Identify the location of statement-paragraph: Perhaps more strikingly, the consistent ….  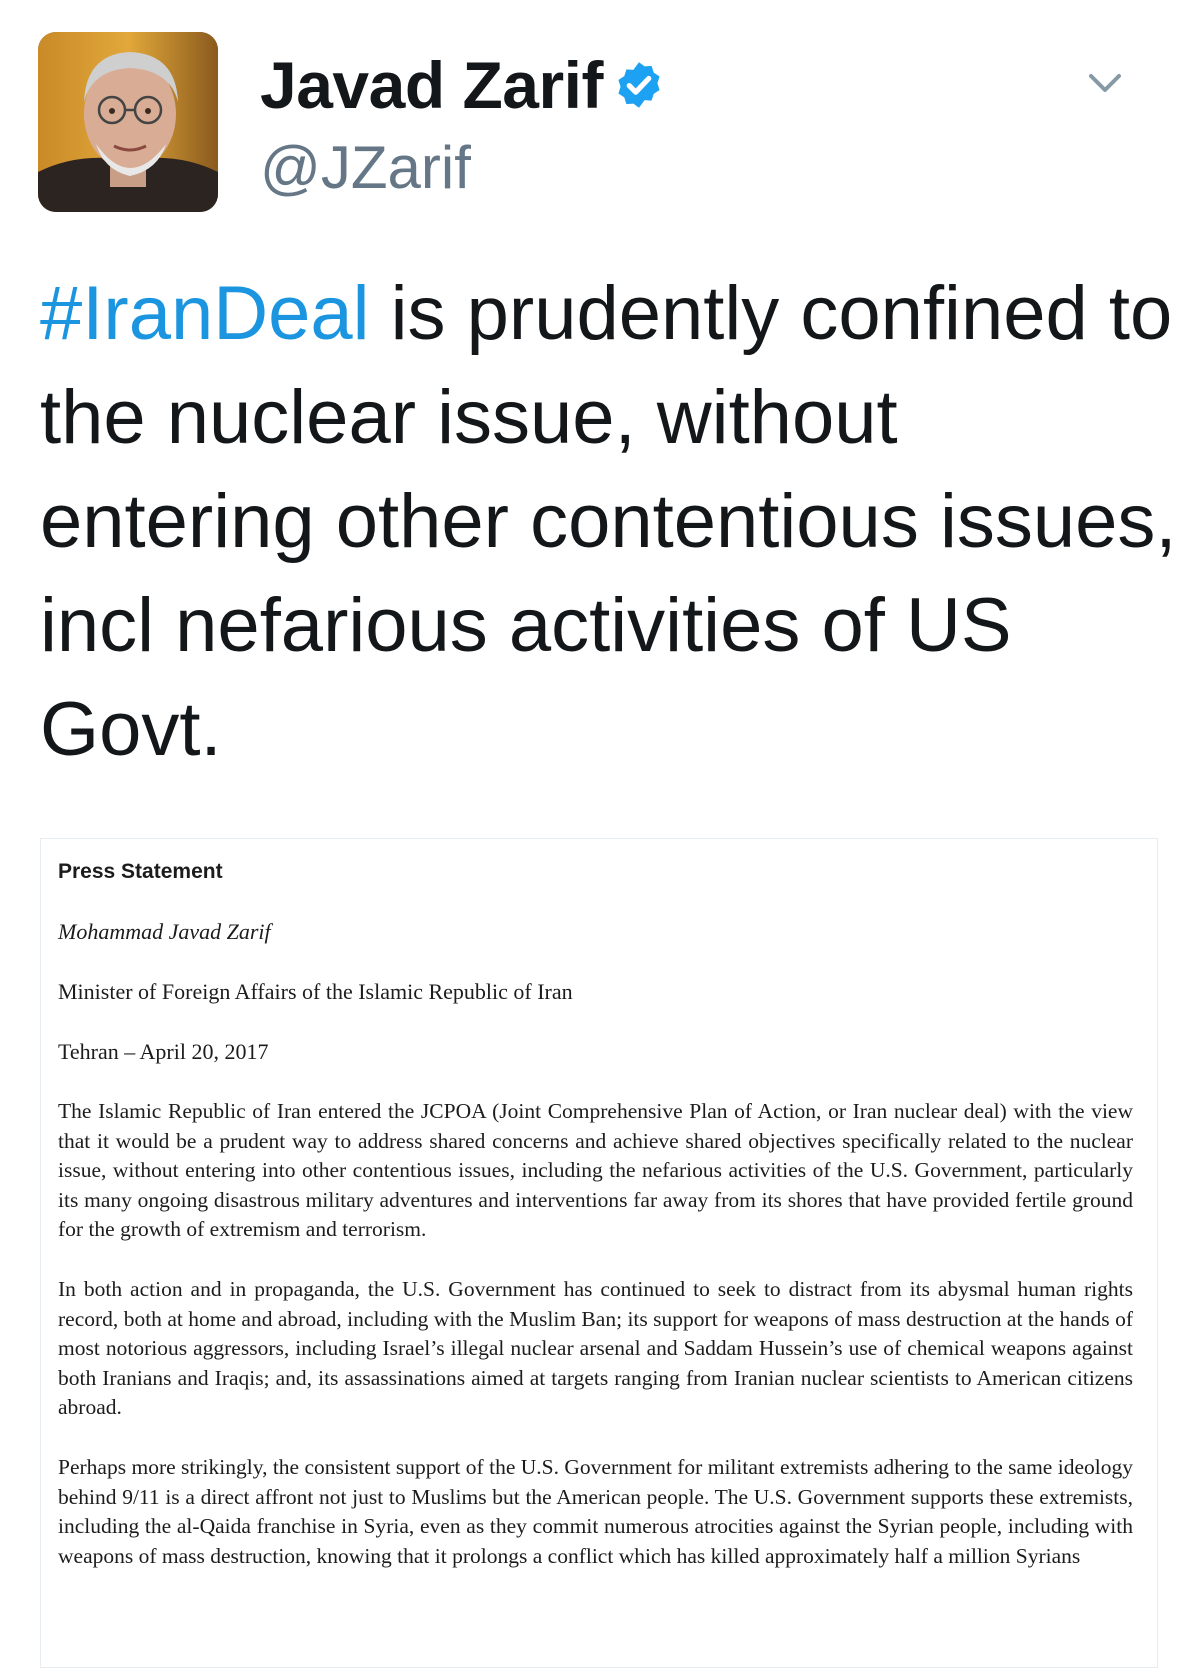
(595, 1511).